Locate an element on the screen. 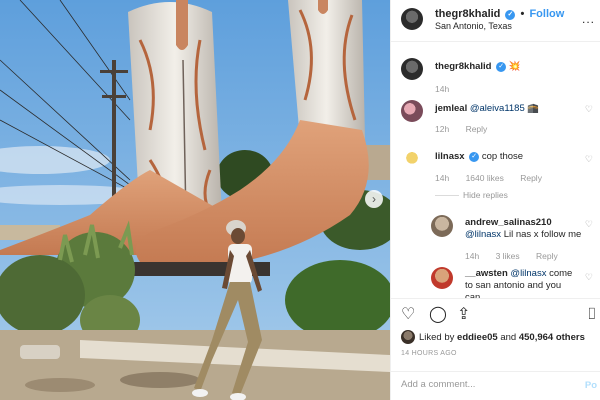 The height and width of the screenshot is (400, 600). comment-username: __awsten is located at coordinates (486, 273).